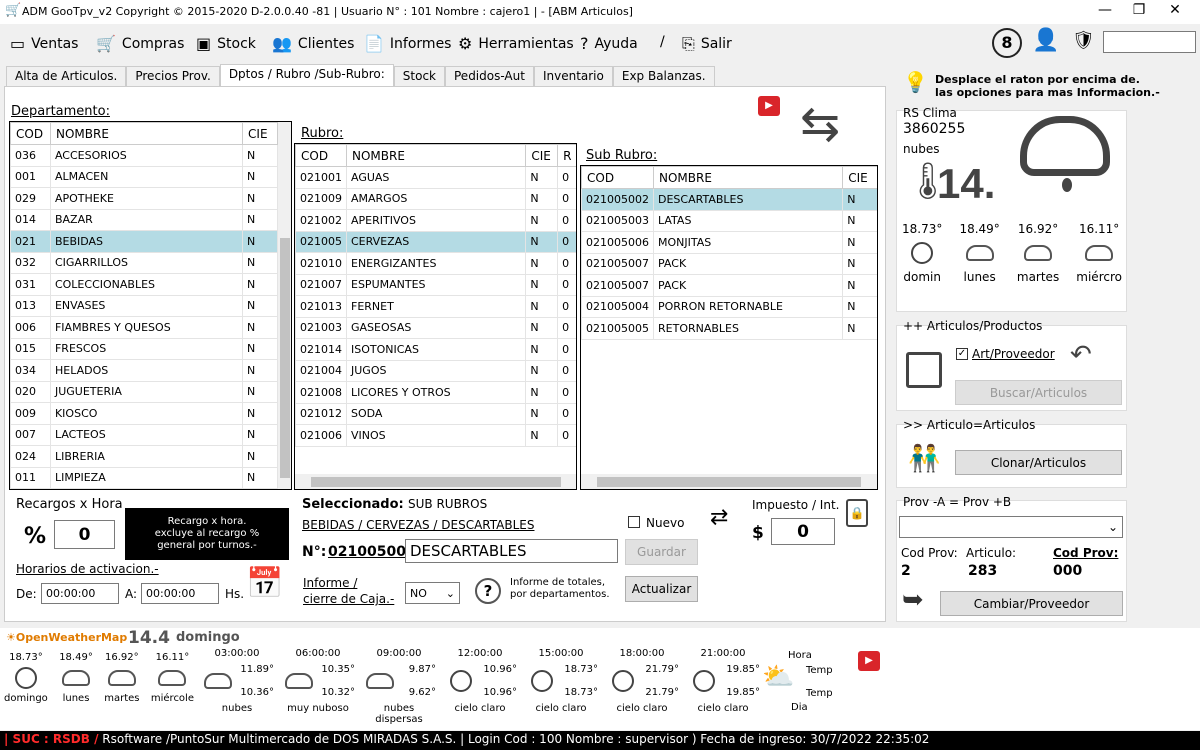  I want to click on table-row: 021007 ESPUMANTES N 0, so click(435, 284).